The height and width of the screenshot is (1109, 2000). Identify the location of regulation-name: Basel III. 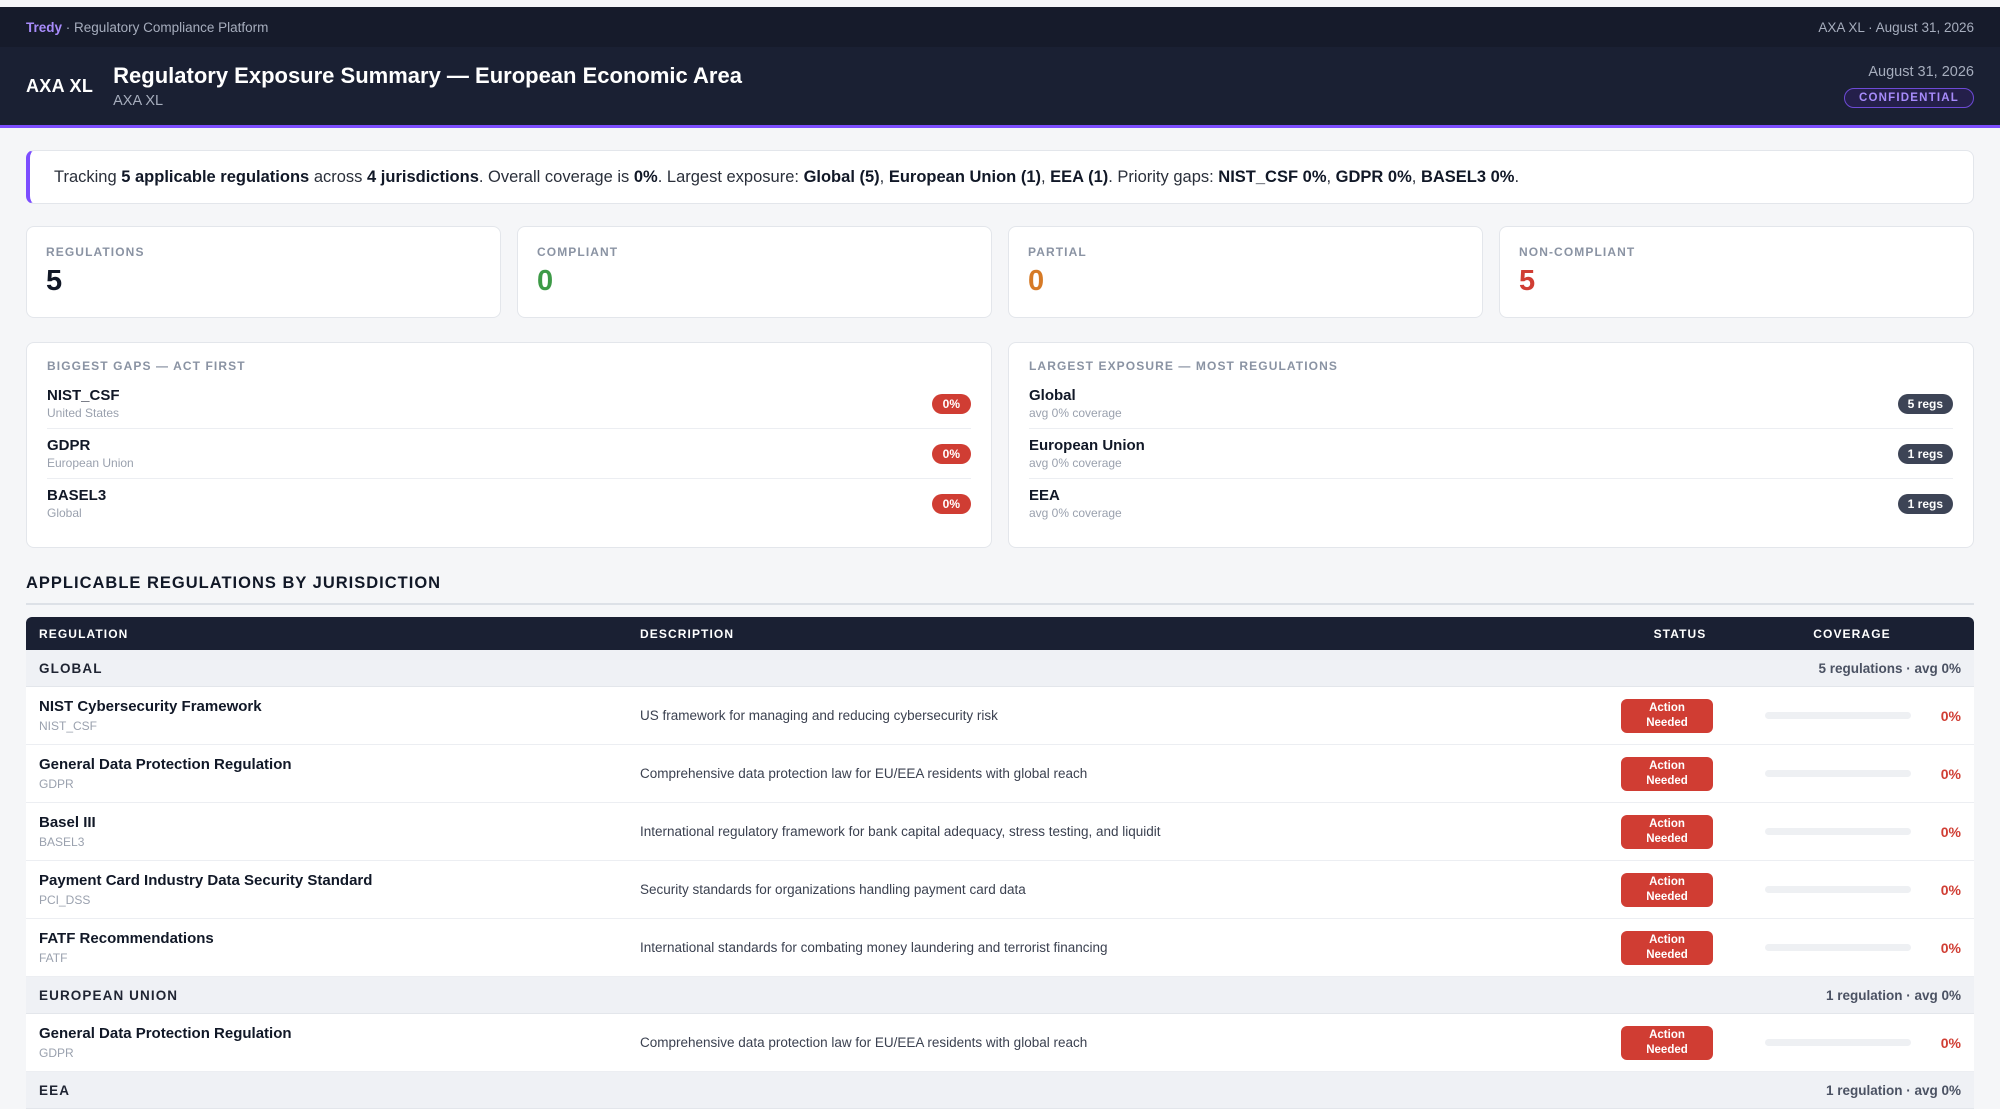
(339, 822).